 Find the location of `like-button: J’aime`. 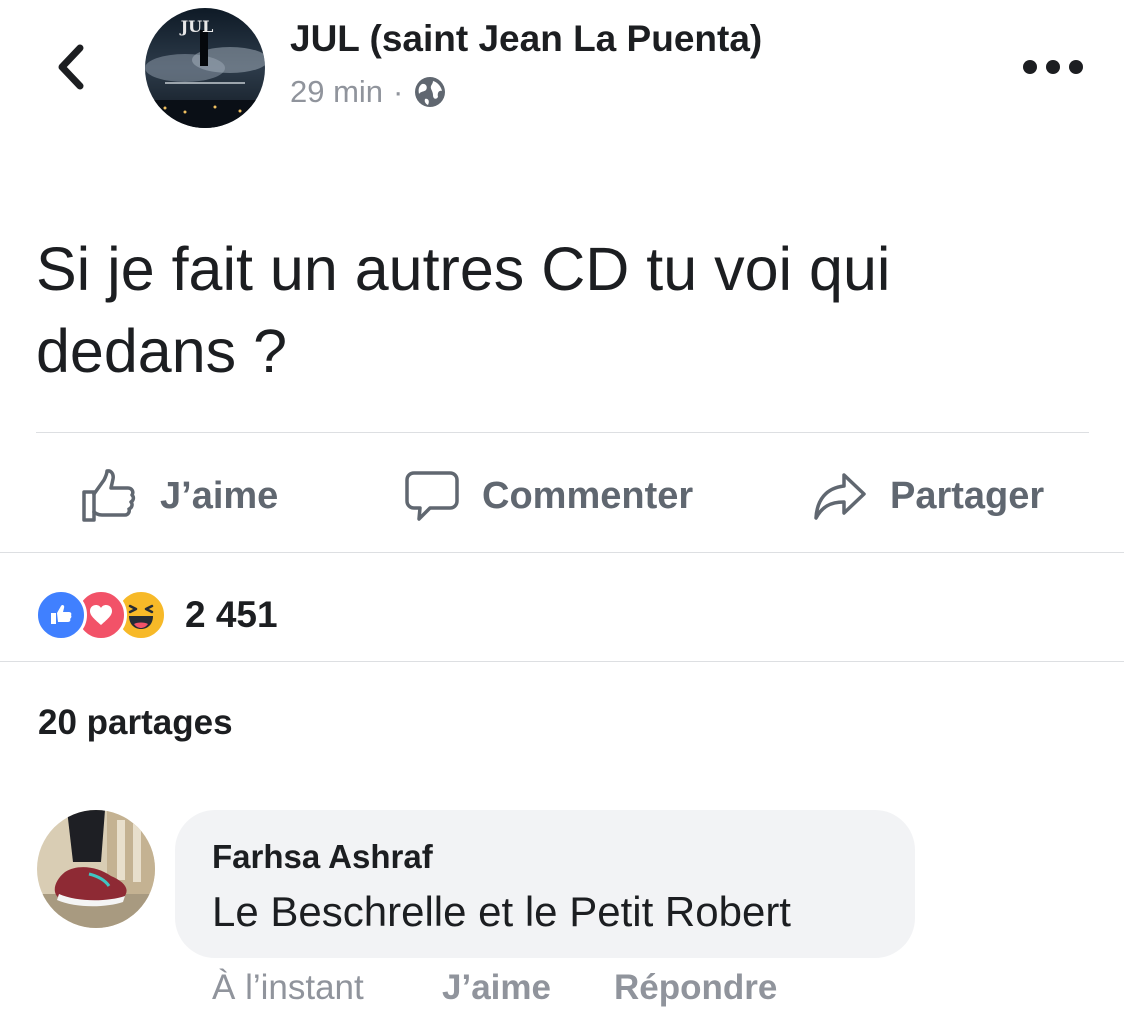

like-button: J’aime is located at coordinates (179, 496).